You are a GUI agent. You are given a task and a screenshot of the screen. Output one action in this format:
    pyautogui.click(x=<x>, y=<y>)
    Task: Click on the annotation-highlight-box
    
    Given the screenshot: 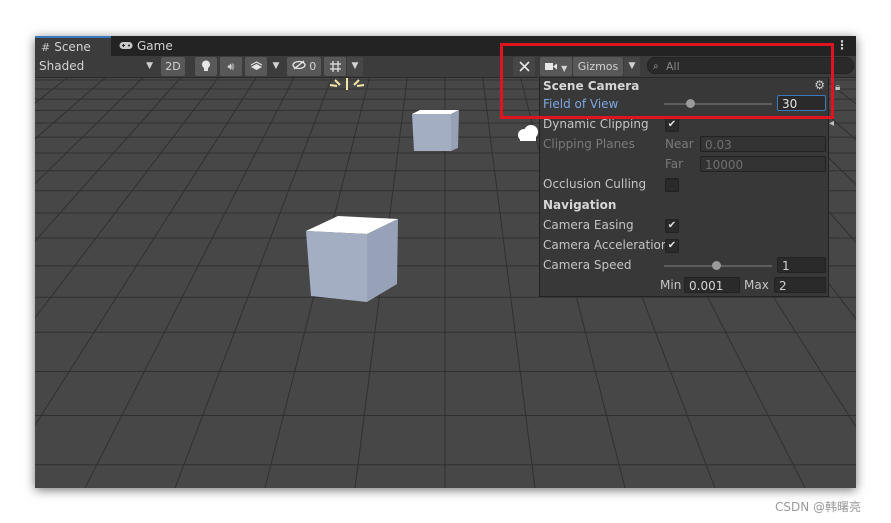 What is the action you would take?
    pyautogui.click(x=667, y=81)
    